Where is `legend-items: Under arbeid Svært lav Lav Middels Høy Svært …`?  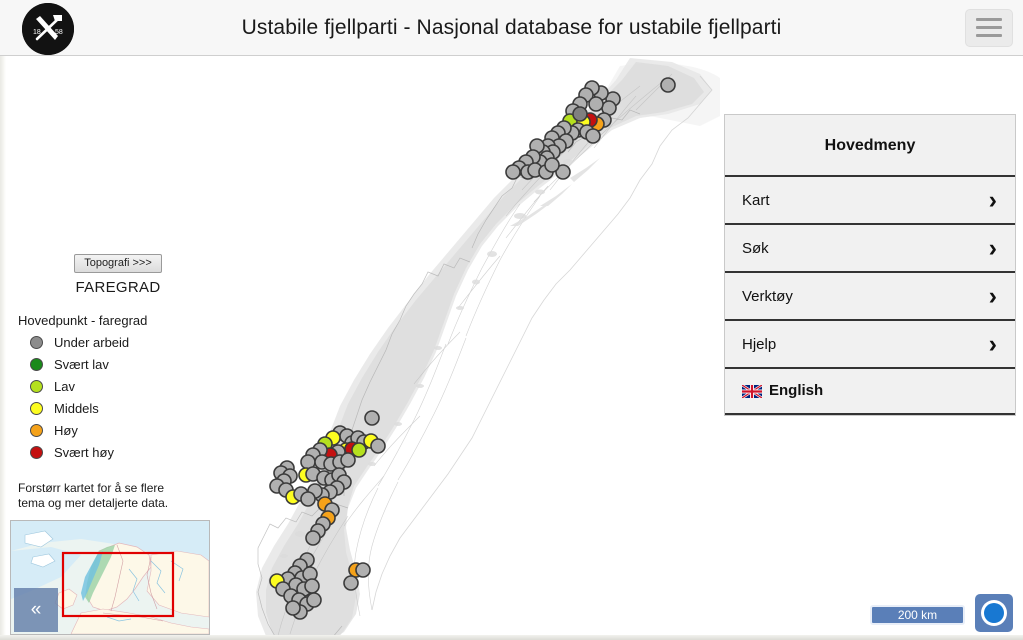
legend-items: Under arbeid Svært lav Lav Middels Høy Svært … is located at coordinates (118, 397).